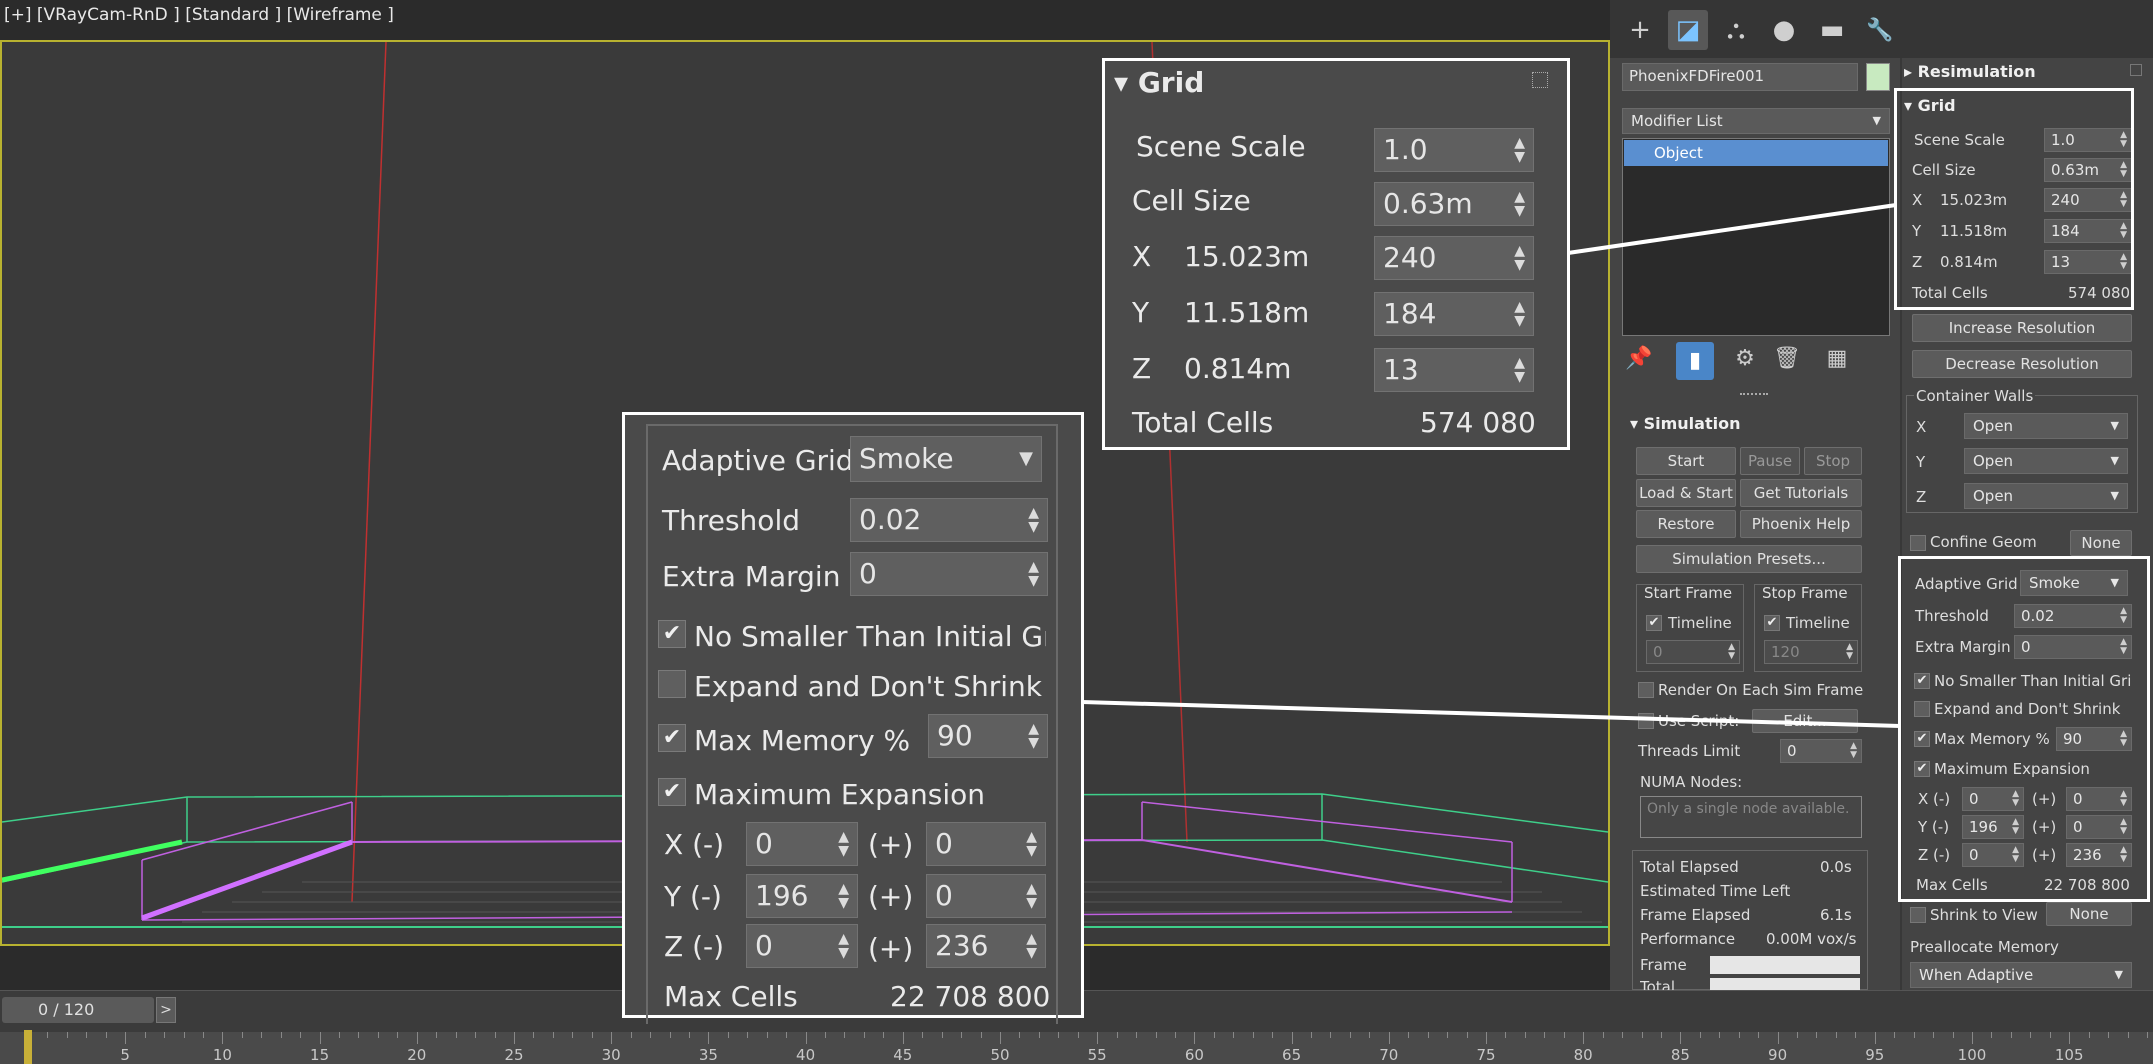  Describe the element at coordinates (988, 736) in the screenshot. I see `zoom-max-memory-spinner: 90 ▲ ▼` at that location.